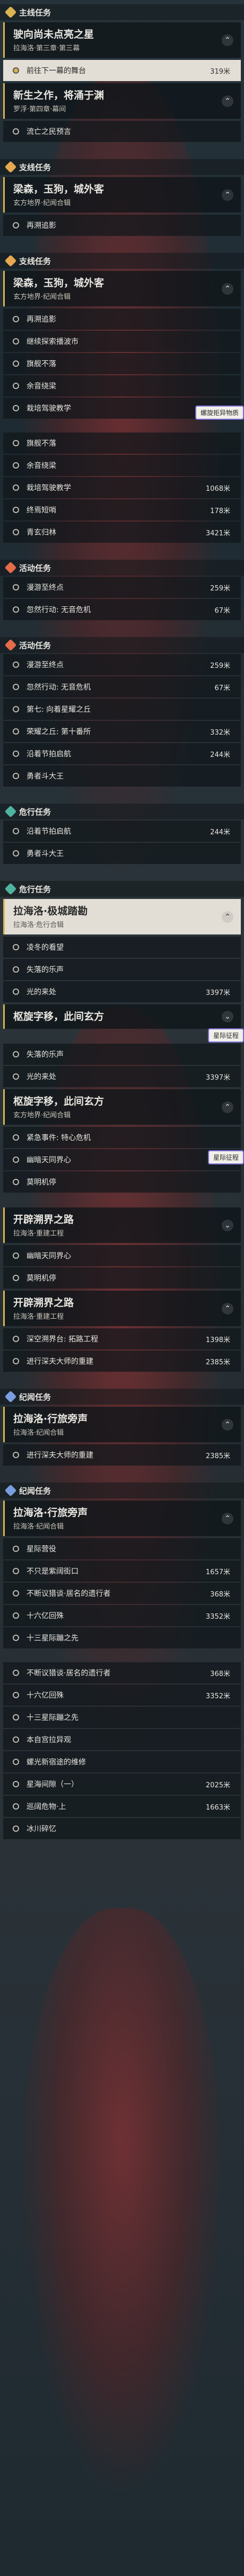  What do you see at coordinates (218, 1616) in the screenshot?
I see `quest-distance: 3352米` at bounding box center [218, 1616].